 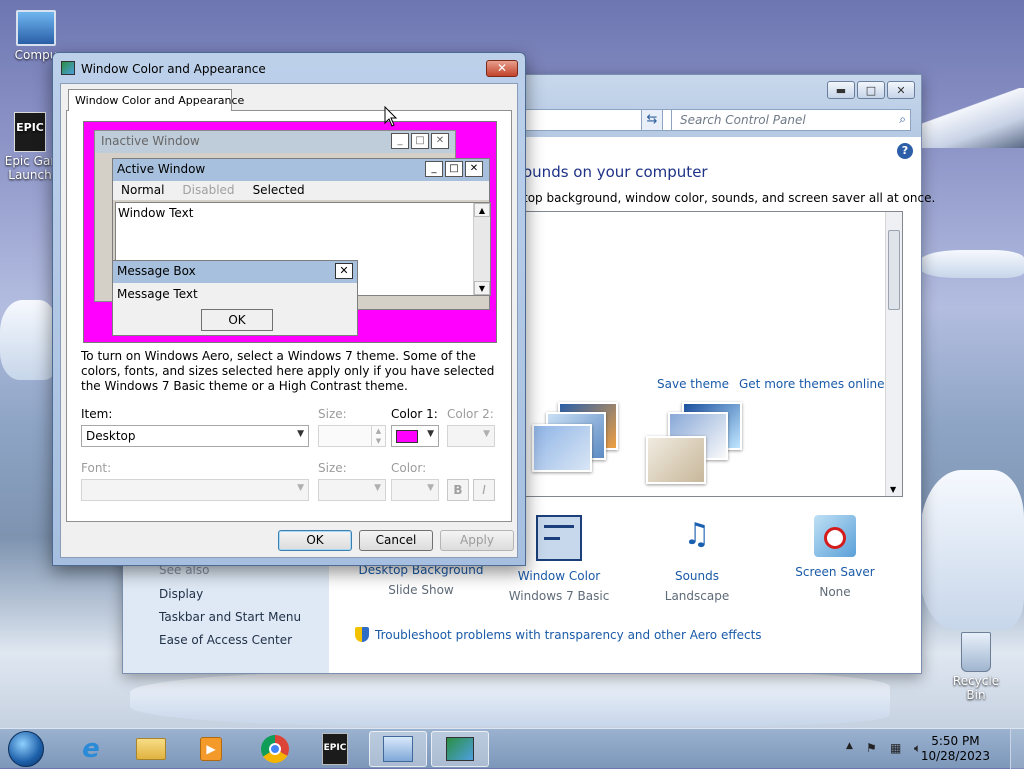 I want to click on help-icon: ?, so click(x=905, y=151).